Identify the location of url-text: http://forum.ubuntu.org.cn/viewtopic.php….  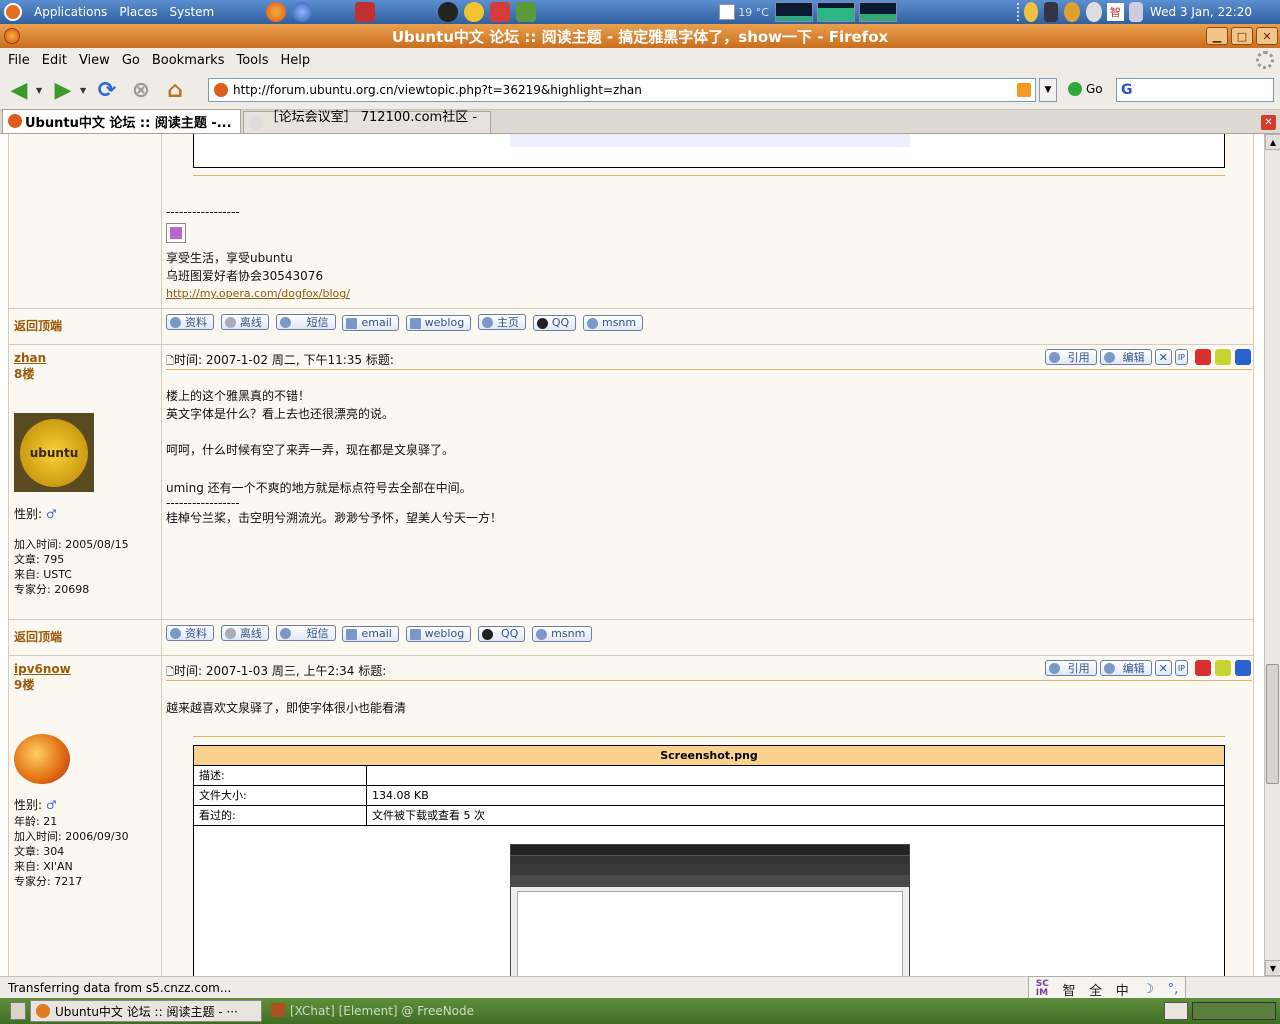
(437, 90).